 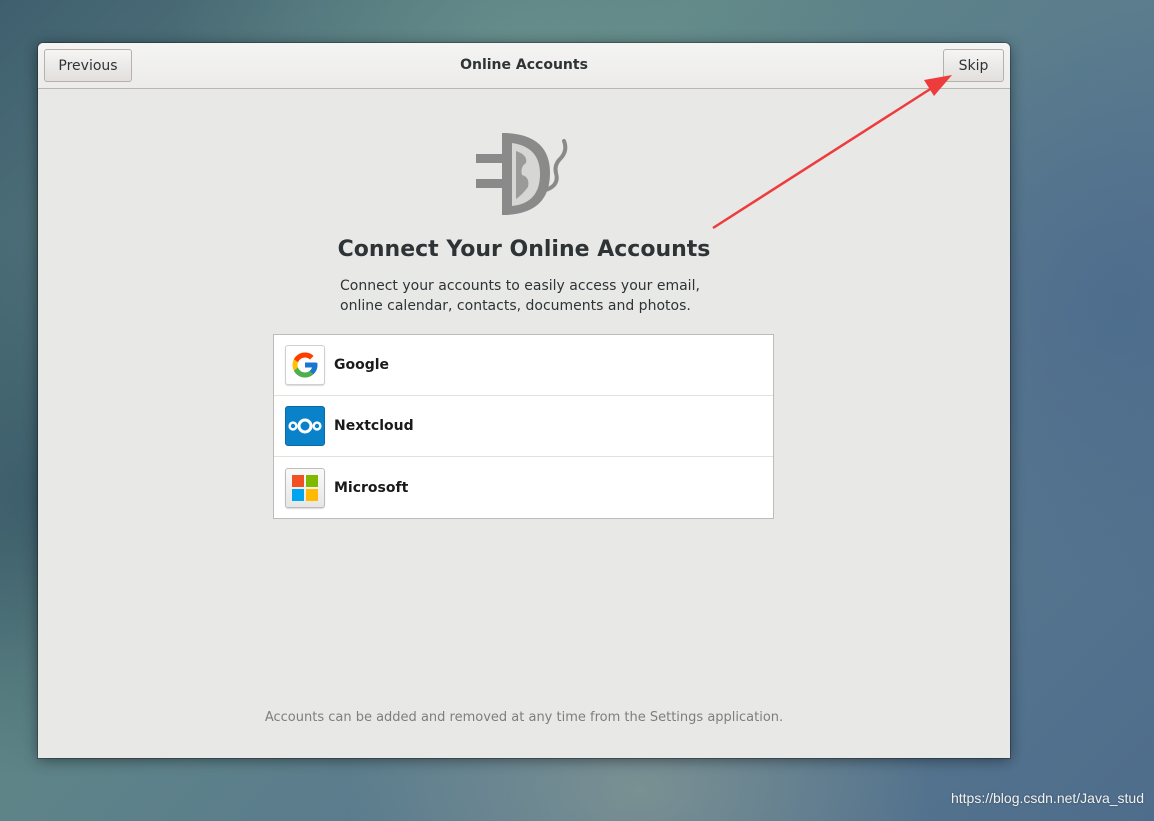 I want to click on window-title: Online Accounts, so click(x=524, y=65).